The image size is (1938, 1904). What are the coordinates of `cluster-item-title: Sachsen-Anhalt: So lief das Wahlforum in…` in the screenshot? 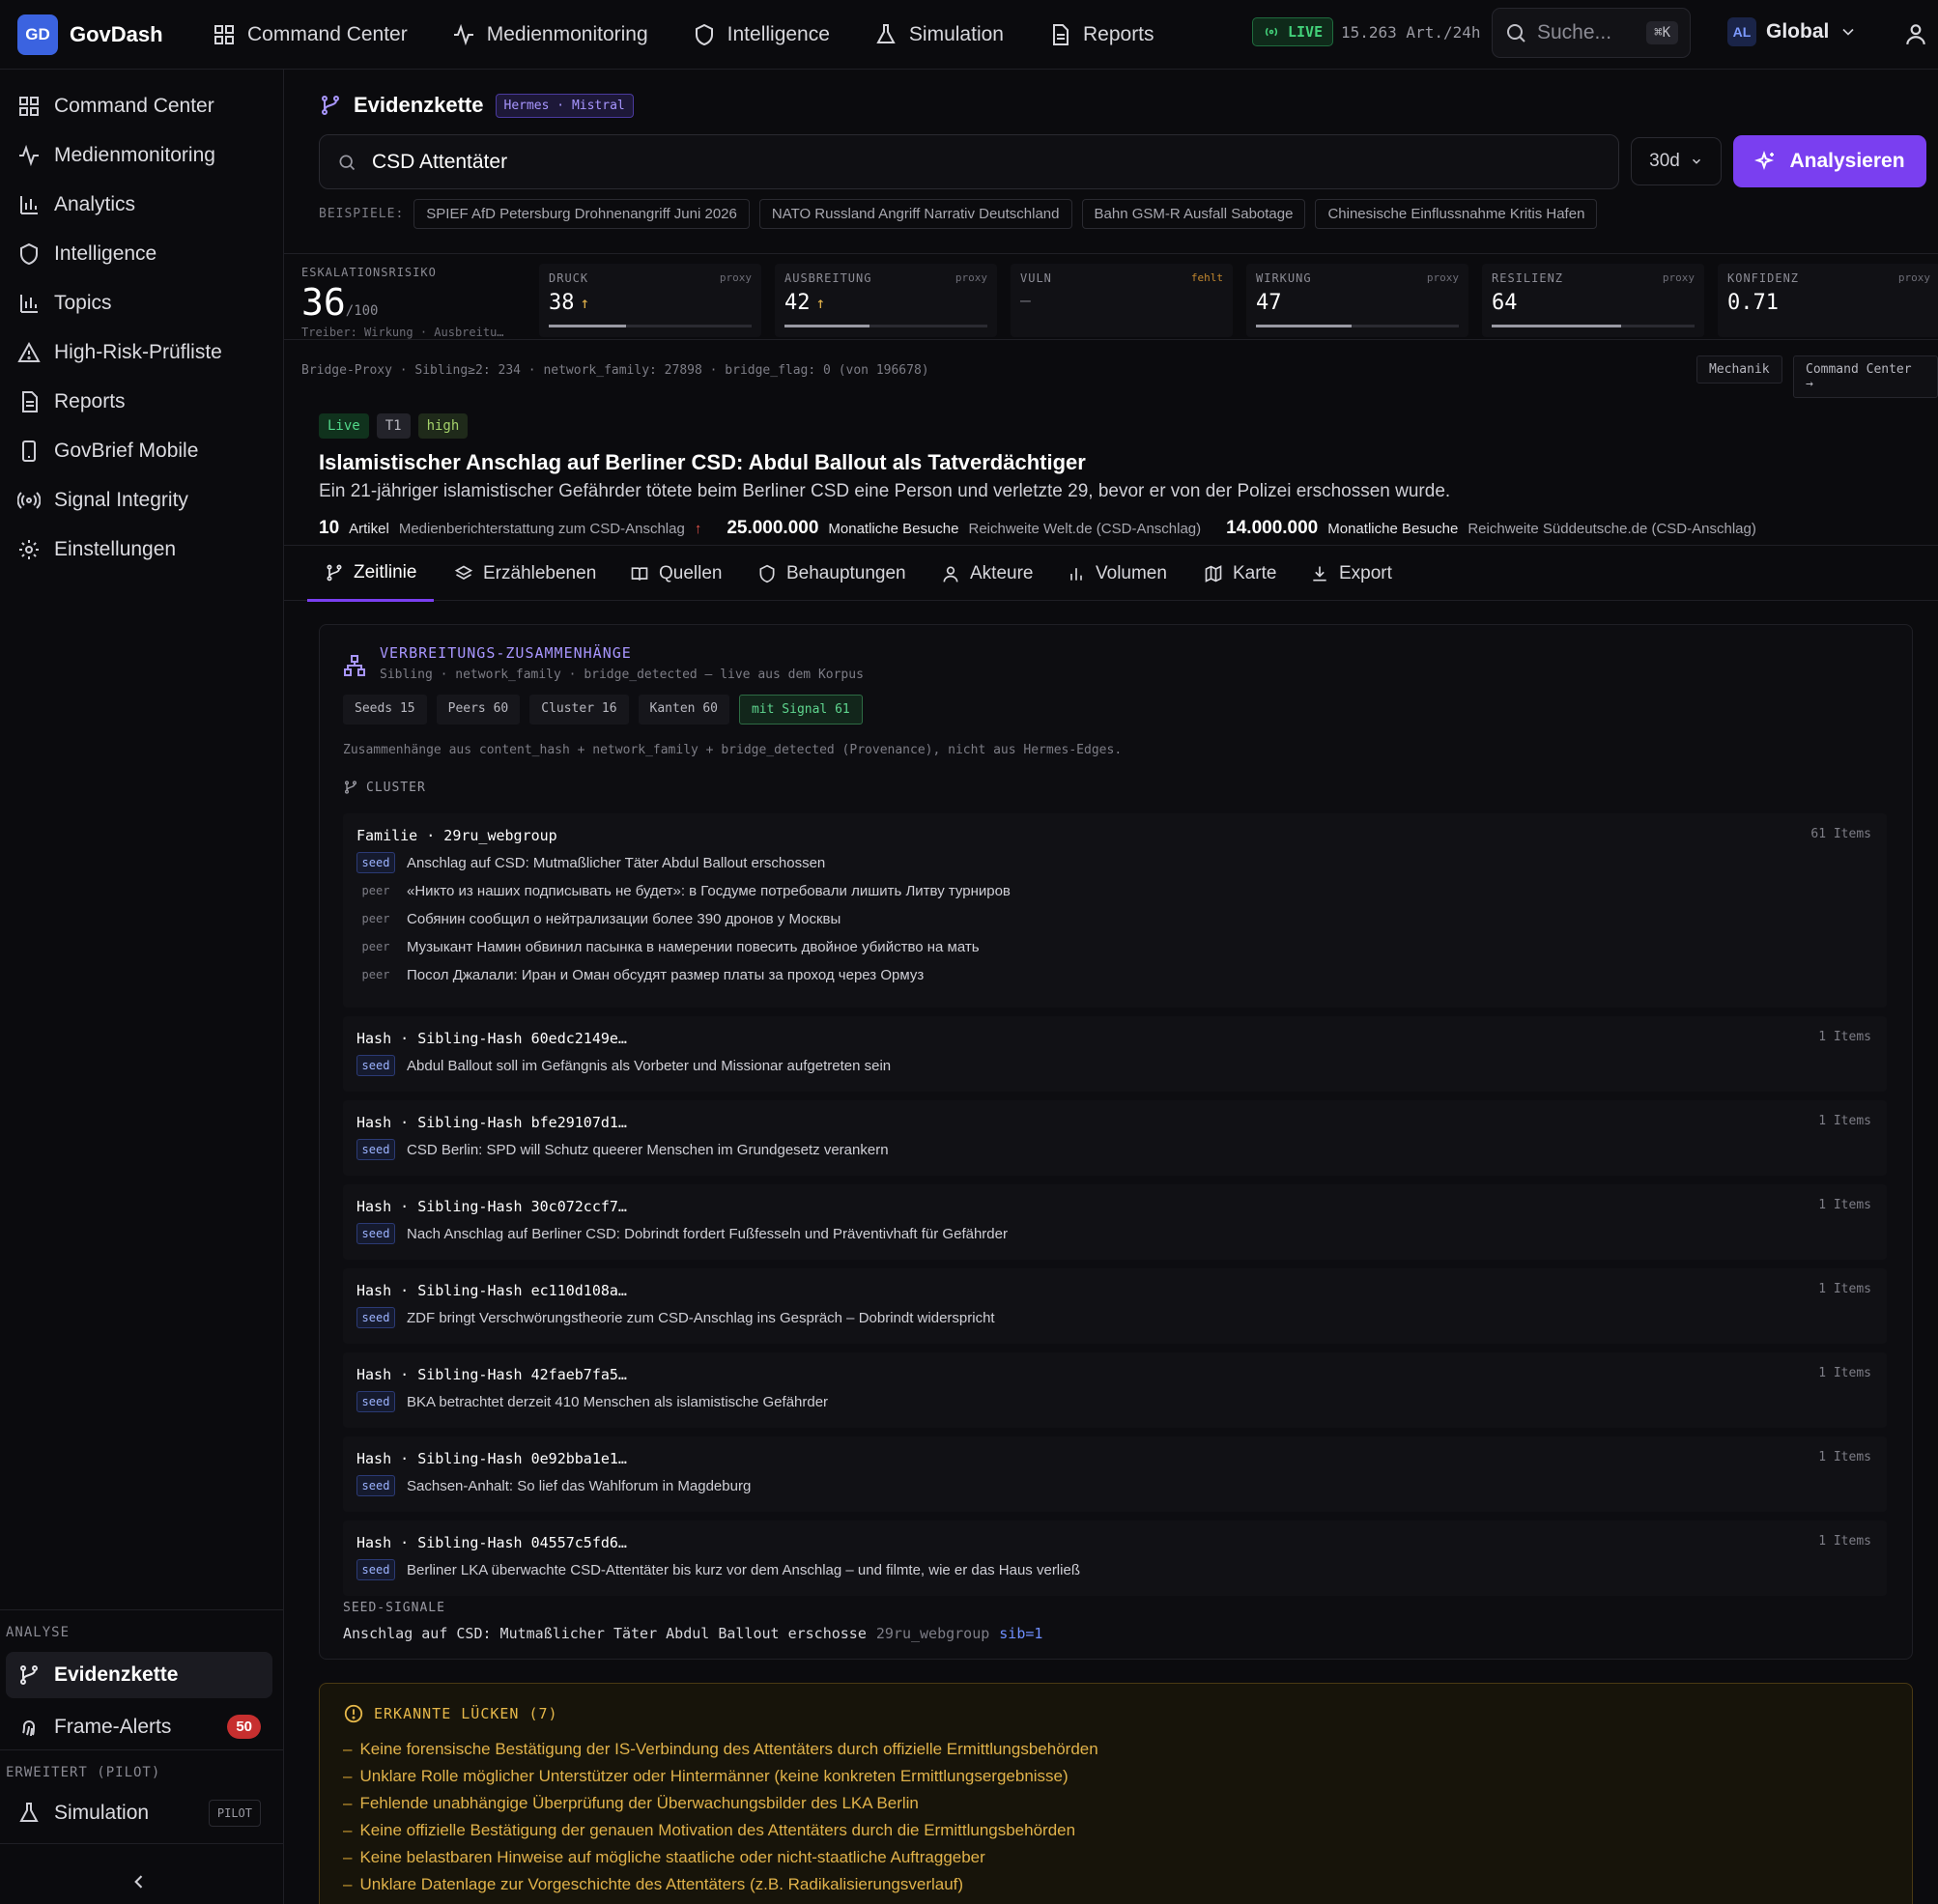 It's located at (579, 1485).